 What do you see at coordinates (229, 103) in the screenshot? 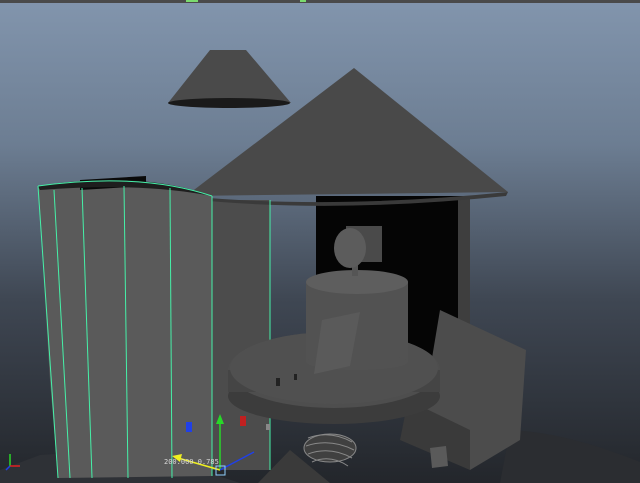
I see `floating-cone-base` at bounding box center [229, 103].